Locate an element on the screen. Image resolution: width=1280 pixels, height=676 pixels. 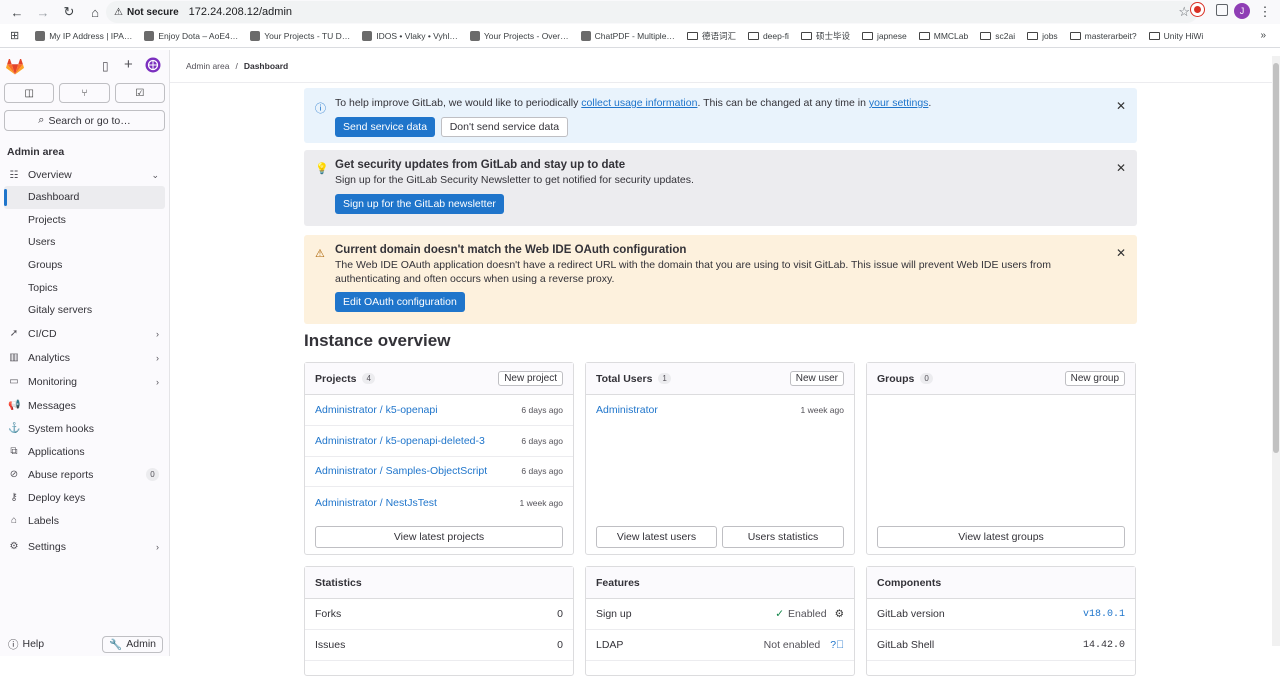
bookmark-item: sc2ai is located at coordinates (997, 36).